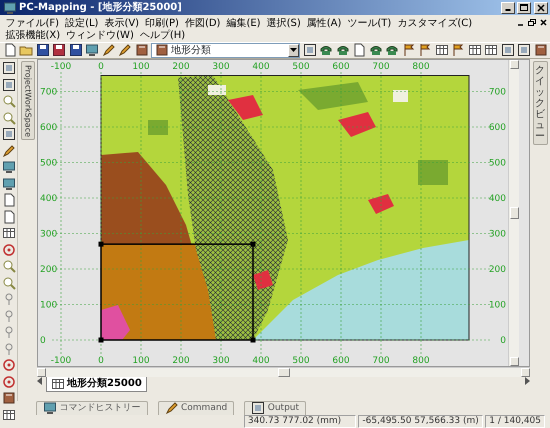  Describe the element at coordinates (49, 305) in the screenshot. I see `ruler-label: 100` at that location.